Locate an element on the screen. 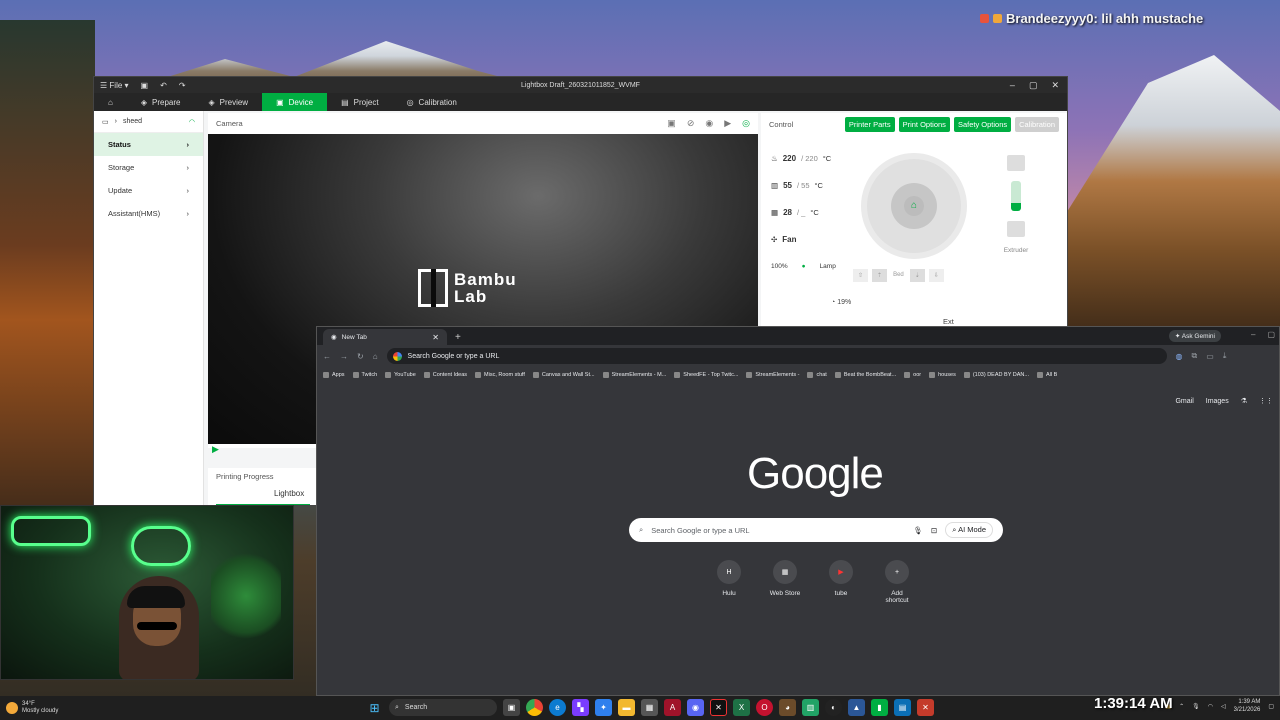  bambu-taskbar-icon: ▮ is located at coordinates (879, 707).